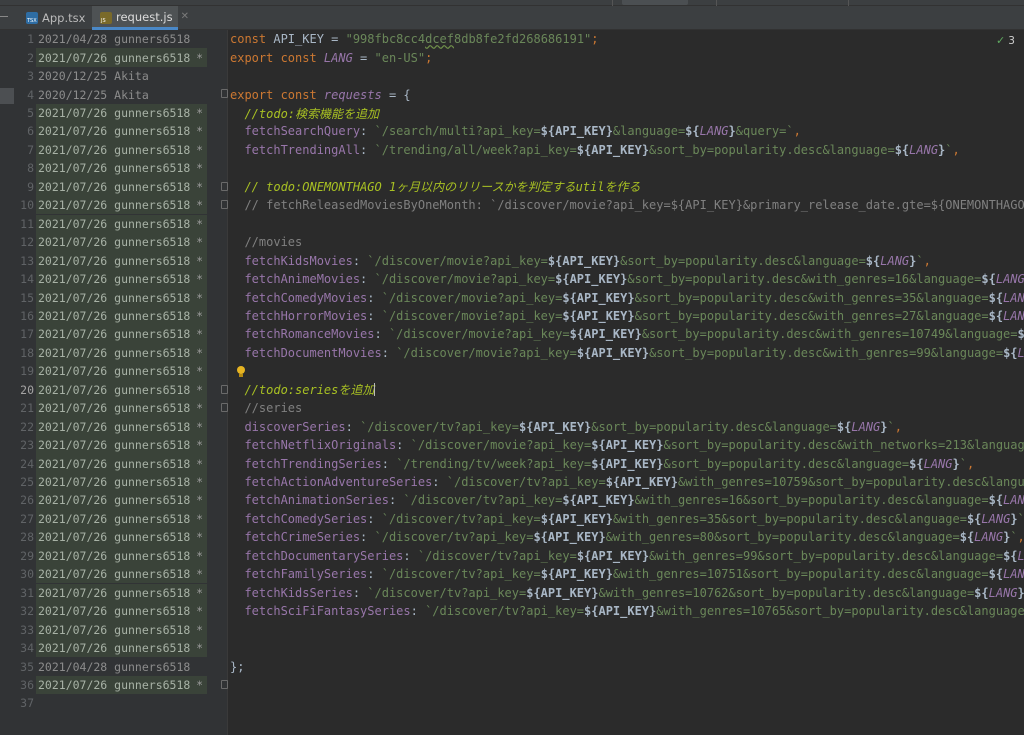 The image size is (1024, 735). Describe the element at coordinates (237, 666) in the screenshot. I see `code-line: };` at that location.